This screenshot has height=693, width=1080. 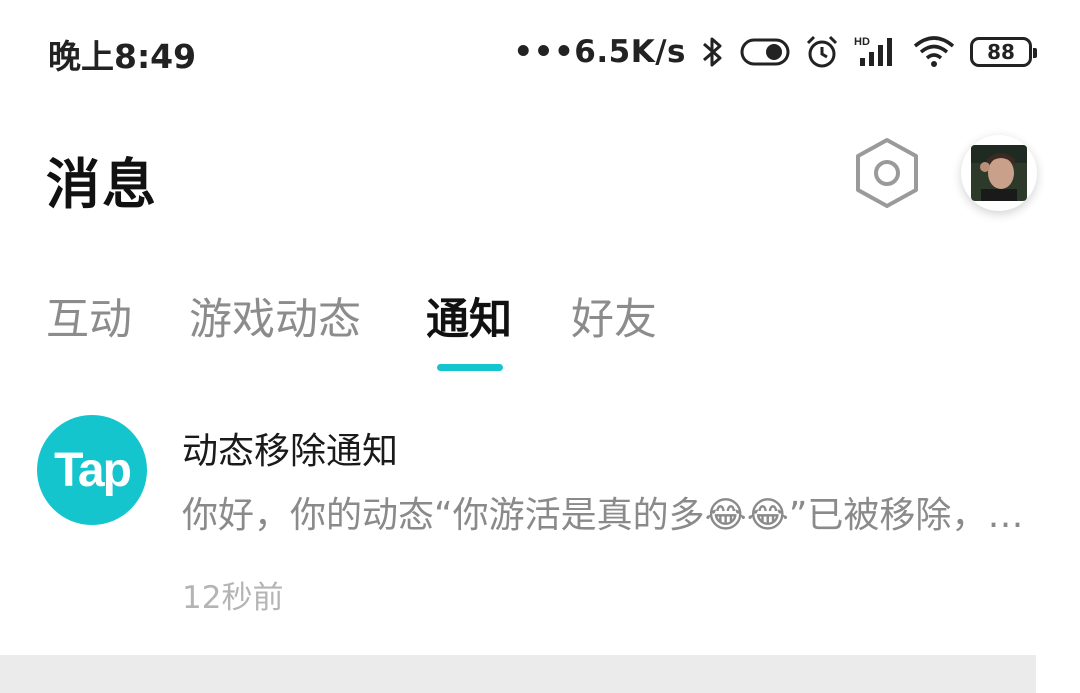 I want to click on tab-interaction: 互动, so click(x=89, y=316).